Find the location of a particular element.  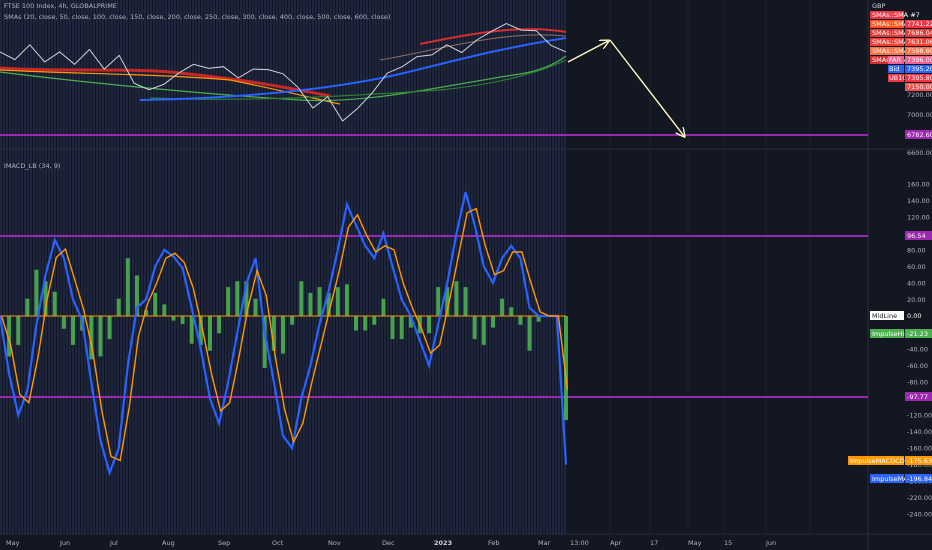

macd-tick: 20.00 is located at coordinates (916, 300).